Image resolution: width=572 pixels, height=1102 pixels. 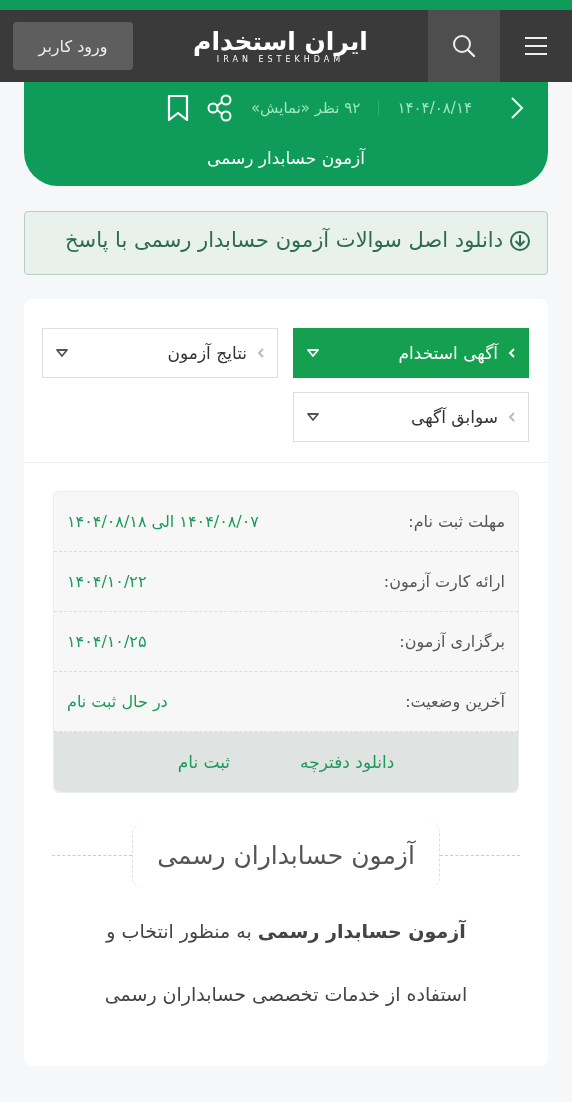 What do you see at coordinates (286, 158) in the screenshot?
I see `post-title: آزمون حسابدار رسمی` at bounding box center [286, 158].